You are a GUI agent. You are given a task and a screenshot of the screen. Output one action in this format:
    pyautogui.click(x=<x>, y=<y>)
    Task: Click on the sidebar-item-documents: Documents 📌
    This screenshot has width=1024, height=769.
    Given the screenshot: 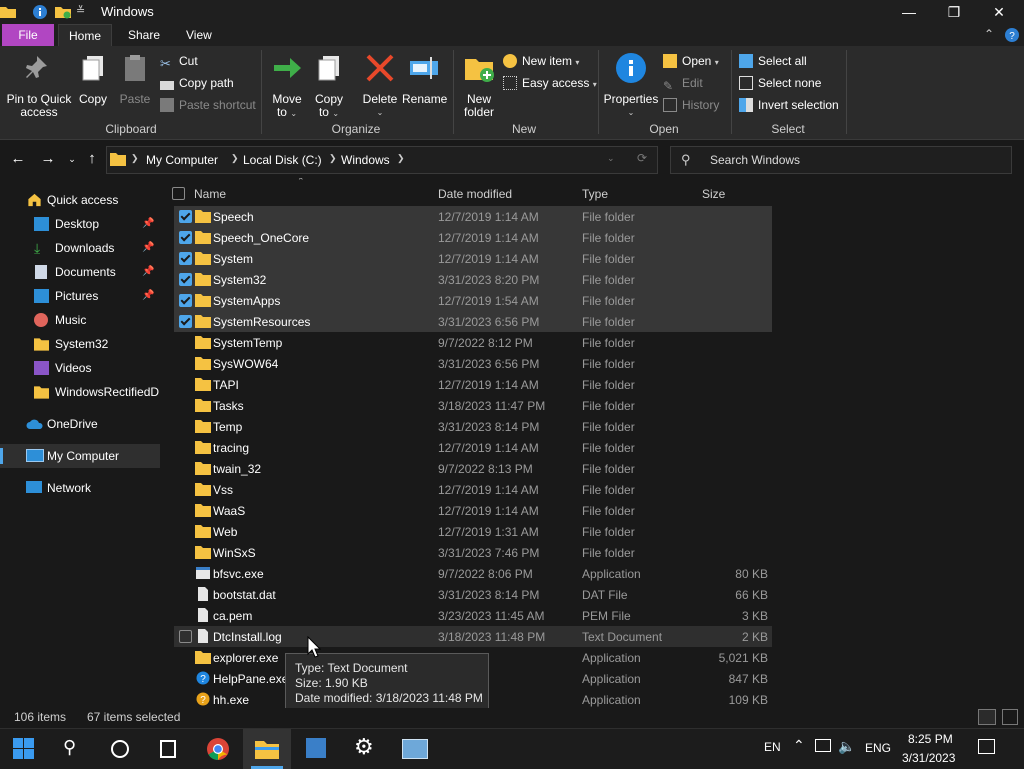 What is the action you would take?
    pyautogui.click(x=80, y=272)
    